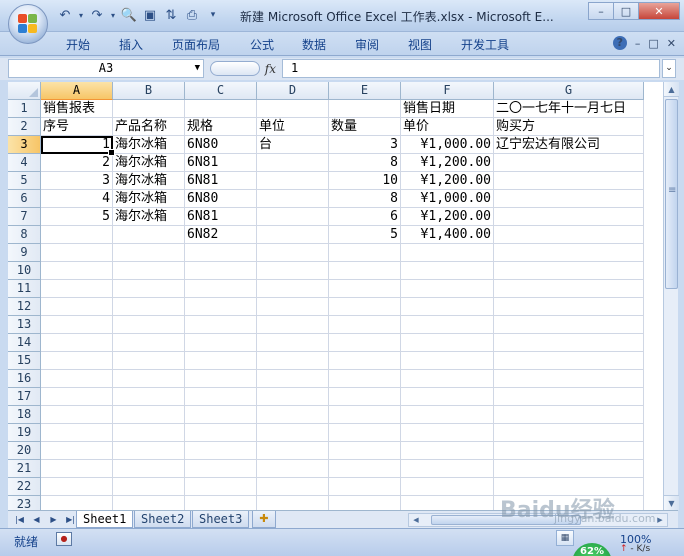 Image resolution: width=684 pixels, height=556 pixels. What do you see at coordinates (293, 253) in the screenshot?
I see `cell-d9` at bounding box center [293, 253].